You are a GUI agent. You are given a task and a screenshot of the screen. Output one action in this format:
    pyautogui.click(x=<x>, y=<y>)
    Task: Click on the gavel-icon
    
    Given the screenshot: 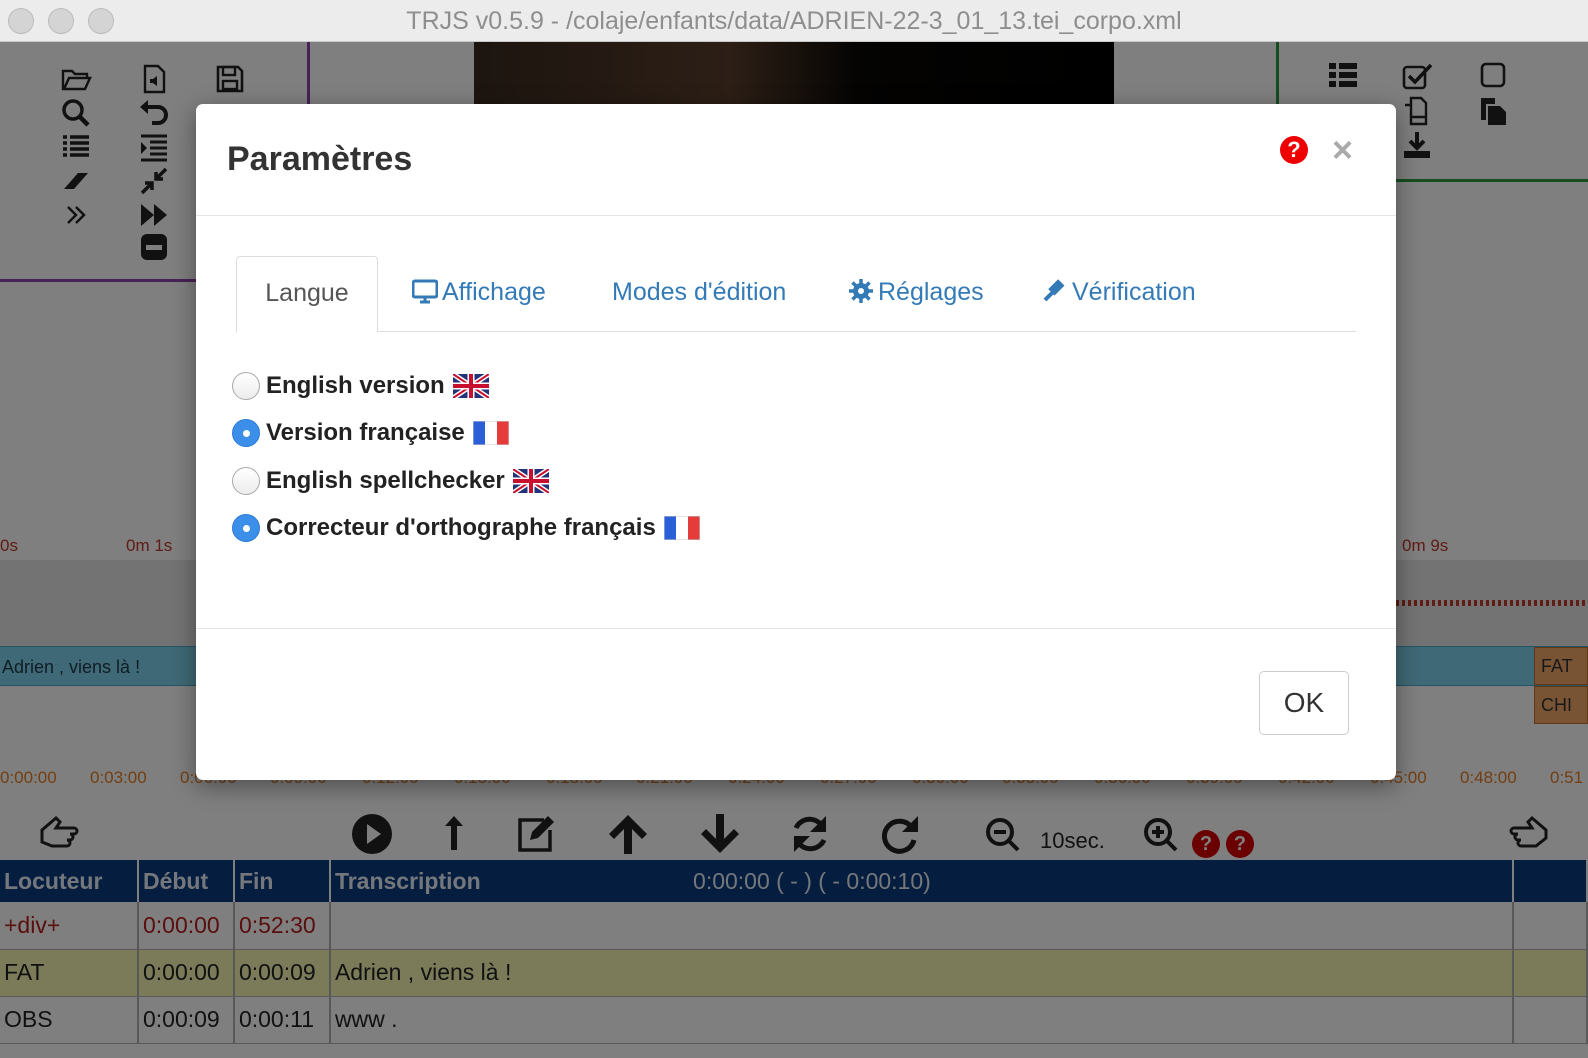 What is the action you would take?
    pyautogui.click(x=1054, y=290)
    